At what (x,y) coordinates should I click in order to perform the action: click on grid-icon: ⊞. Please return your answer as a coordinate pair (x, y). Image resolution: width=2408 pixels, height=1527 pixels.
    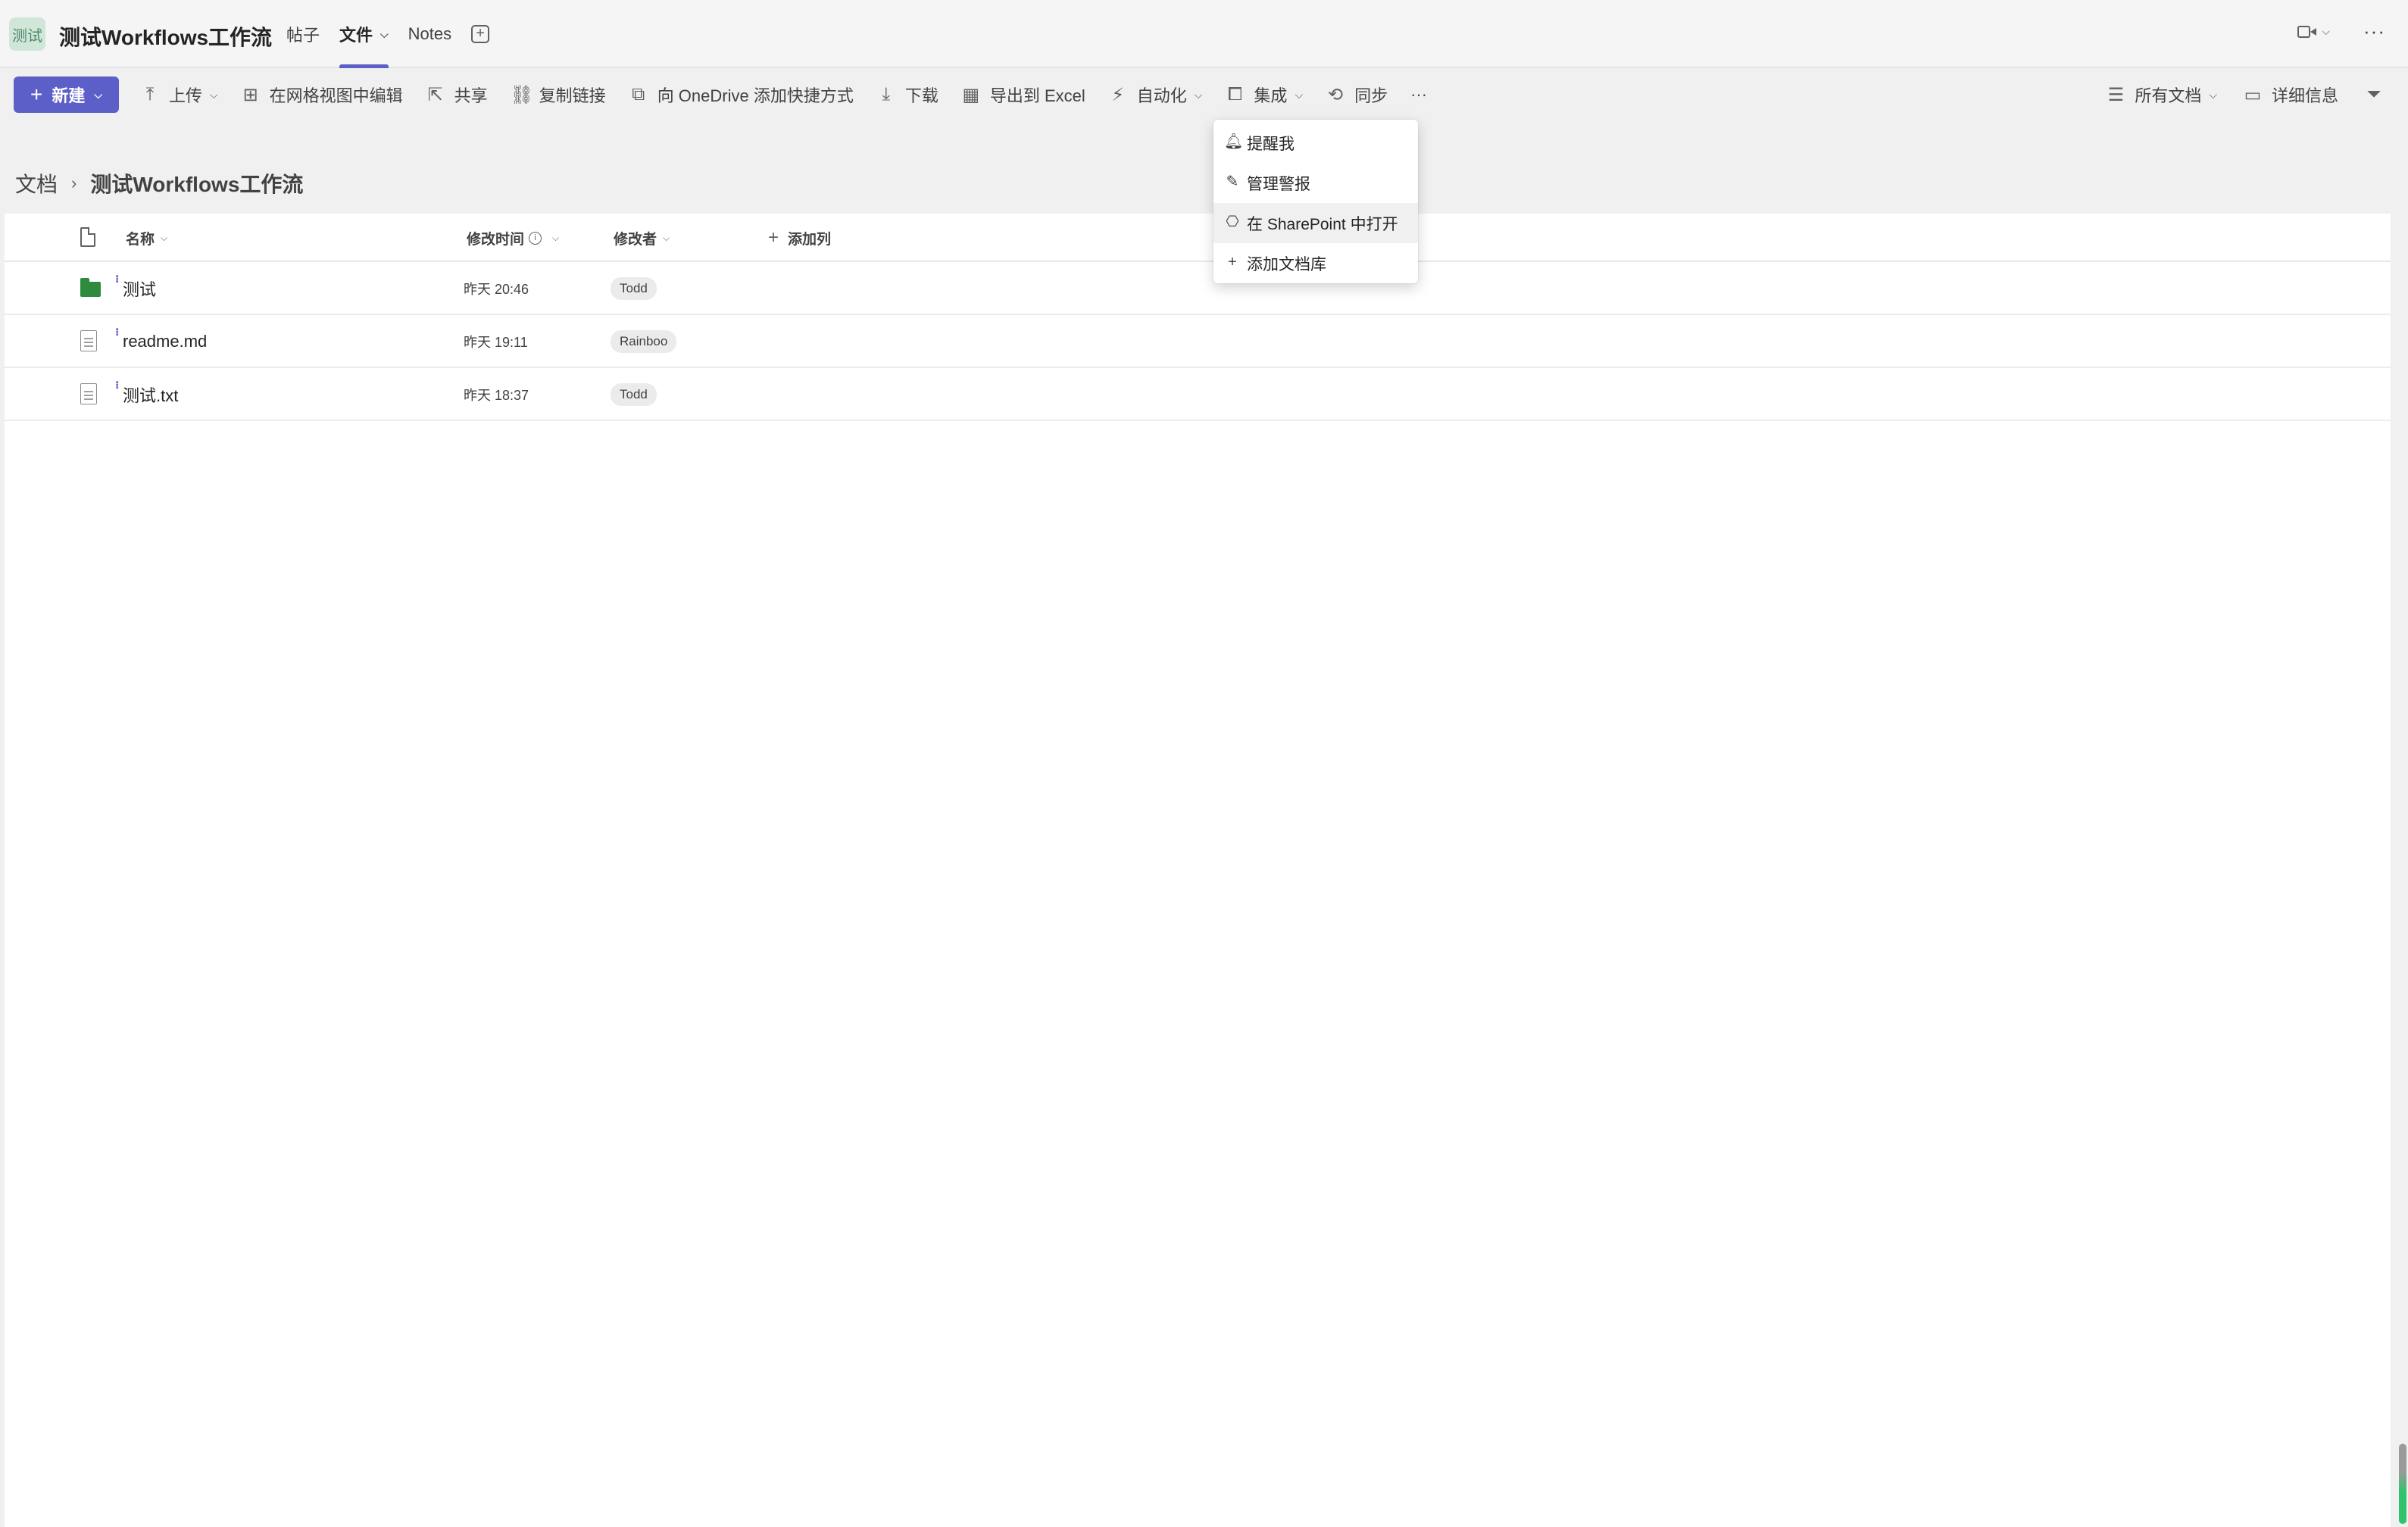
    Looking at the image, I should click on (250, 94).